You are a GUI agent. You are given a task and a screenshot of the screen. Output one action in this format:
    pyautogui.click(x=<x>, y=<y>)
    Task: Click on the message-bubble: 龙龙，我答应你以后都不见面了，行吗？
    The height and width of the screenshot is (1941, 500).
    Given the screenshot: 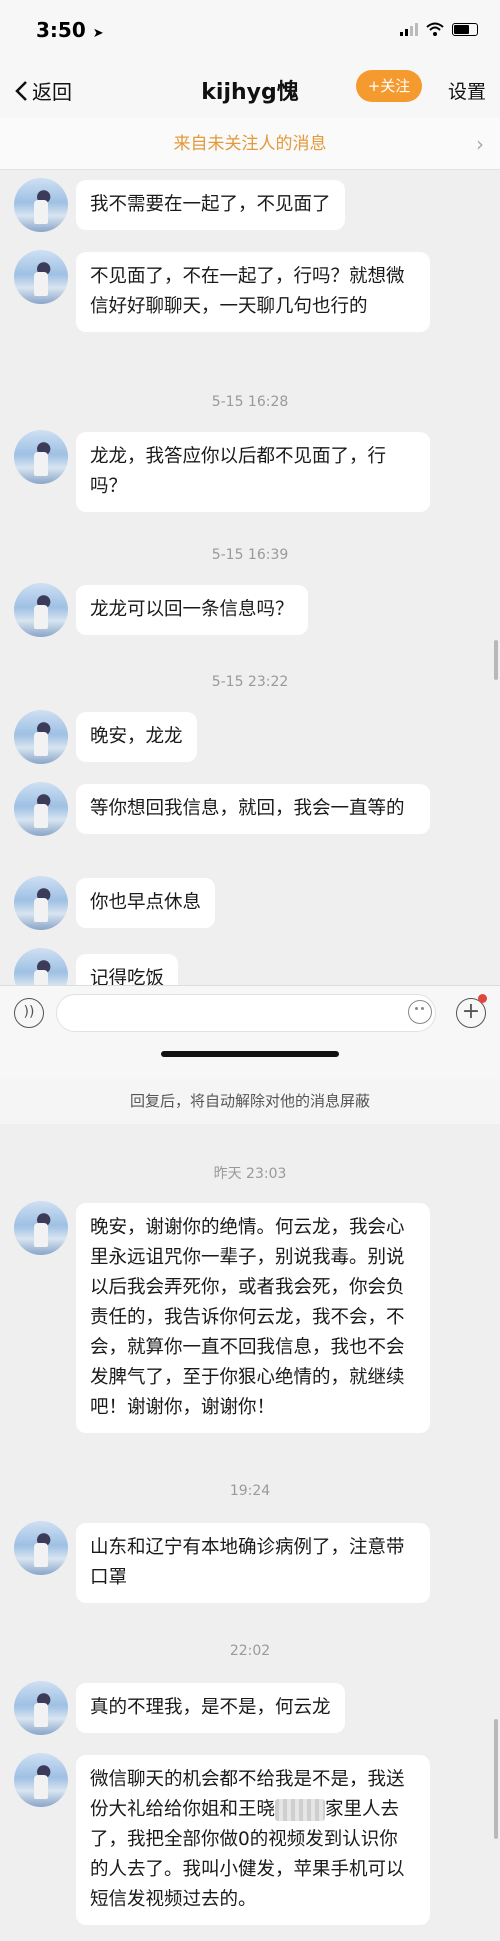 What is the action you would take?
    pyautogui.click(x=253, y=472)
    